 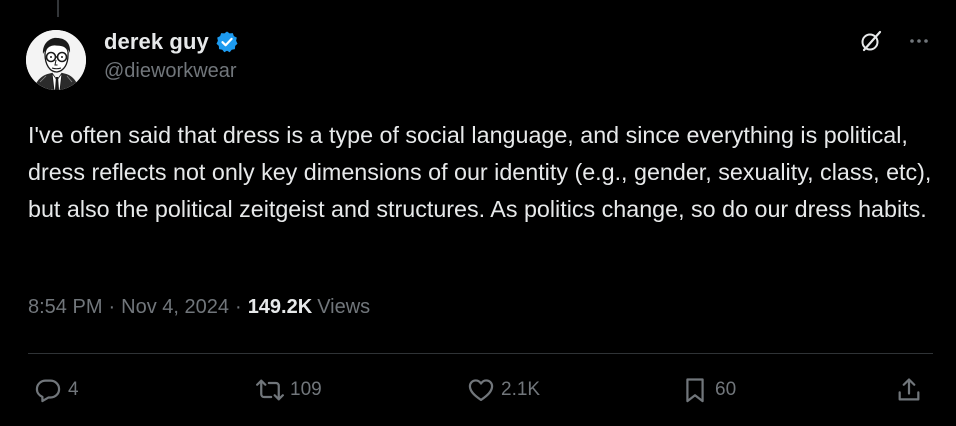 What do you see at coordinates (481, 390) in the screenshot?
I see `heart-icon` at bounding box center [481, 390].